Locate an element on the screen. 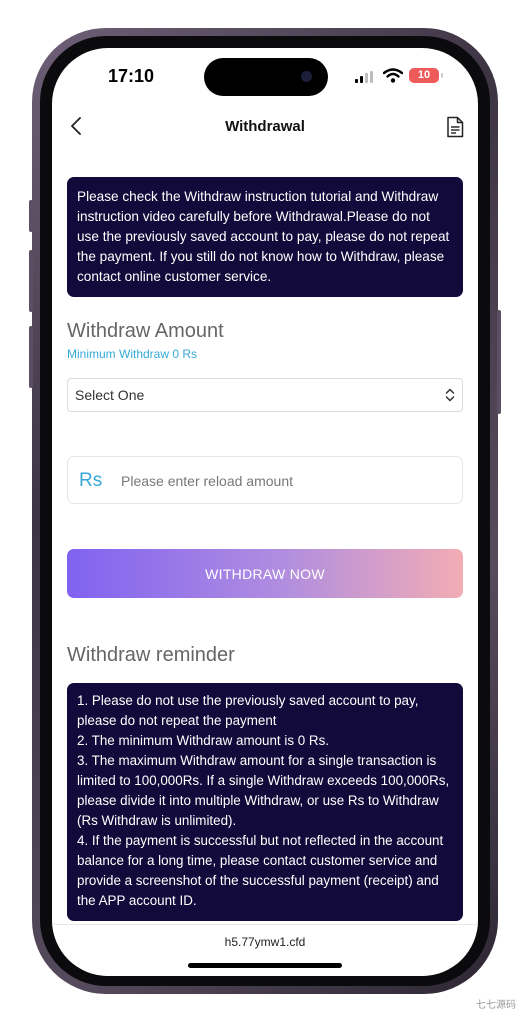 This screenshot has width=530, height=1024. minimum-withdraw-text: Minimum Withdraw 0 Rs is located at coordinates (132, 354).